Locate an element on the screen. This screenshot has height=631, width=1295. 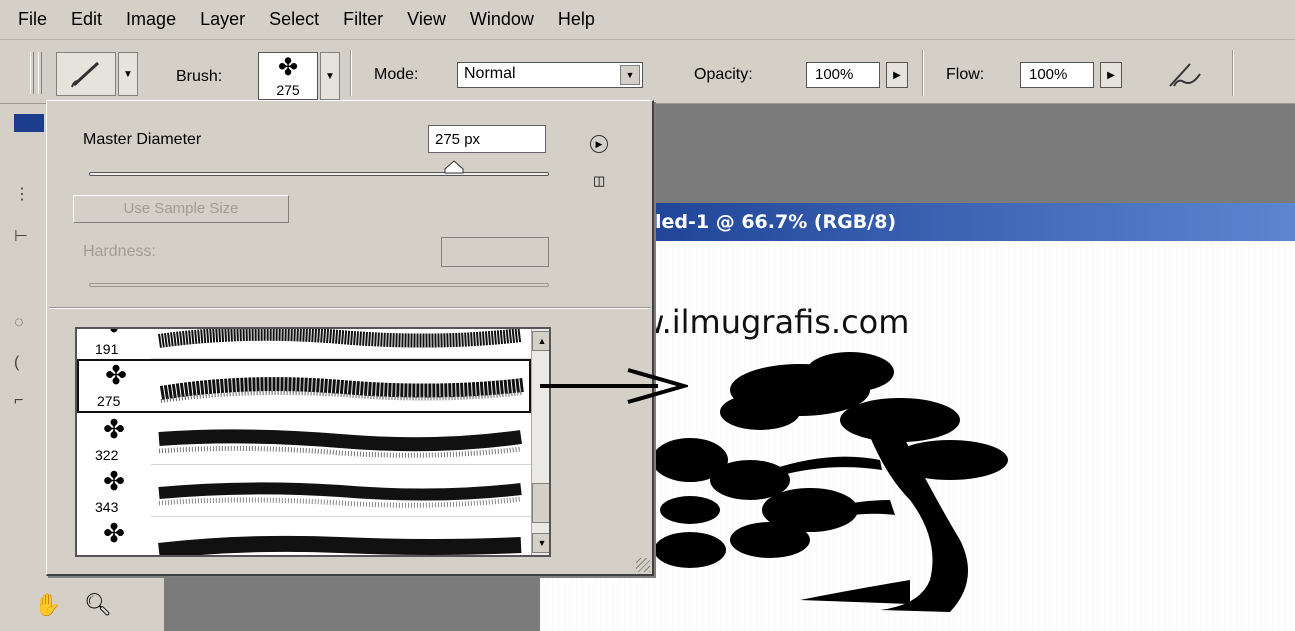
zoom-tool-icon: 🔍︎ is located at coordinates (98, 605).